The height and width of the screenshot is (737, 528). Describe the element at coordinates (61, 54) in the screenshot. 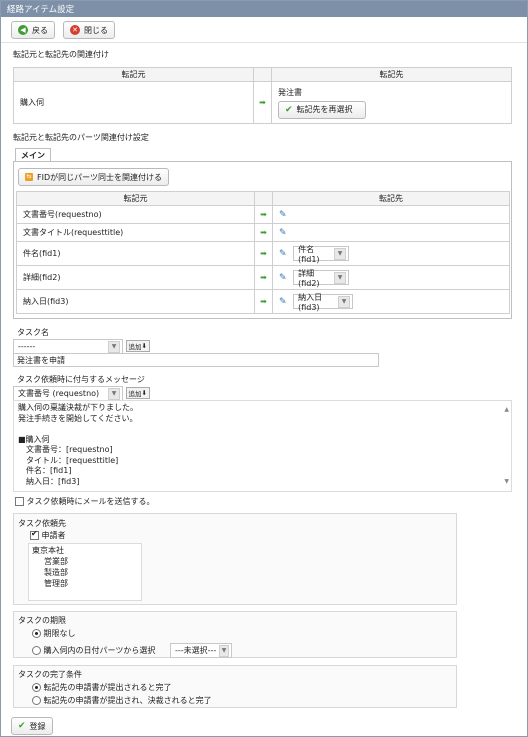

I see `mapping-section-title: 転記元と転記先の関連付け` at that location.